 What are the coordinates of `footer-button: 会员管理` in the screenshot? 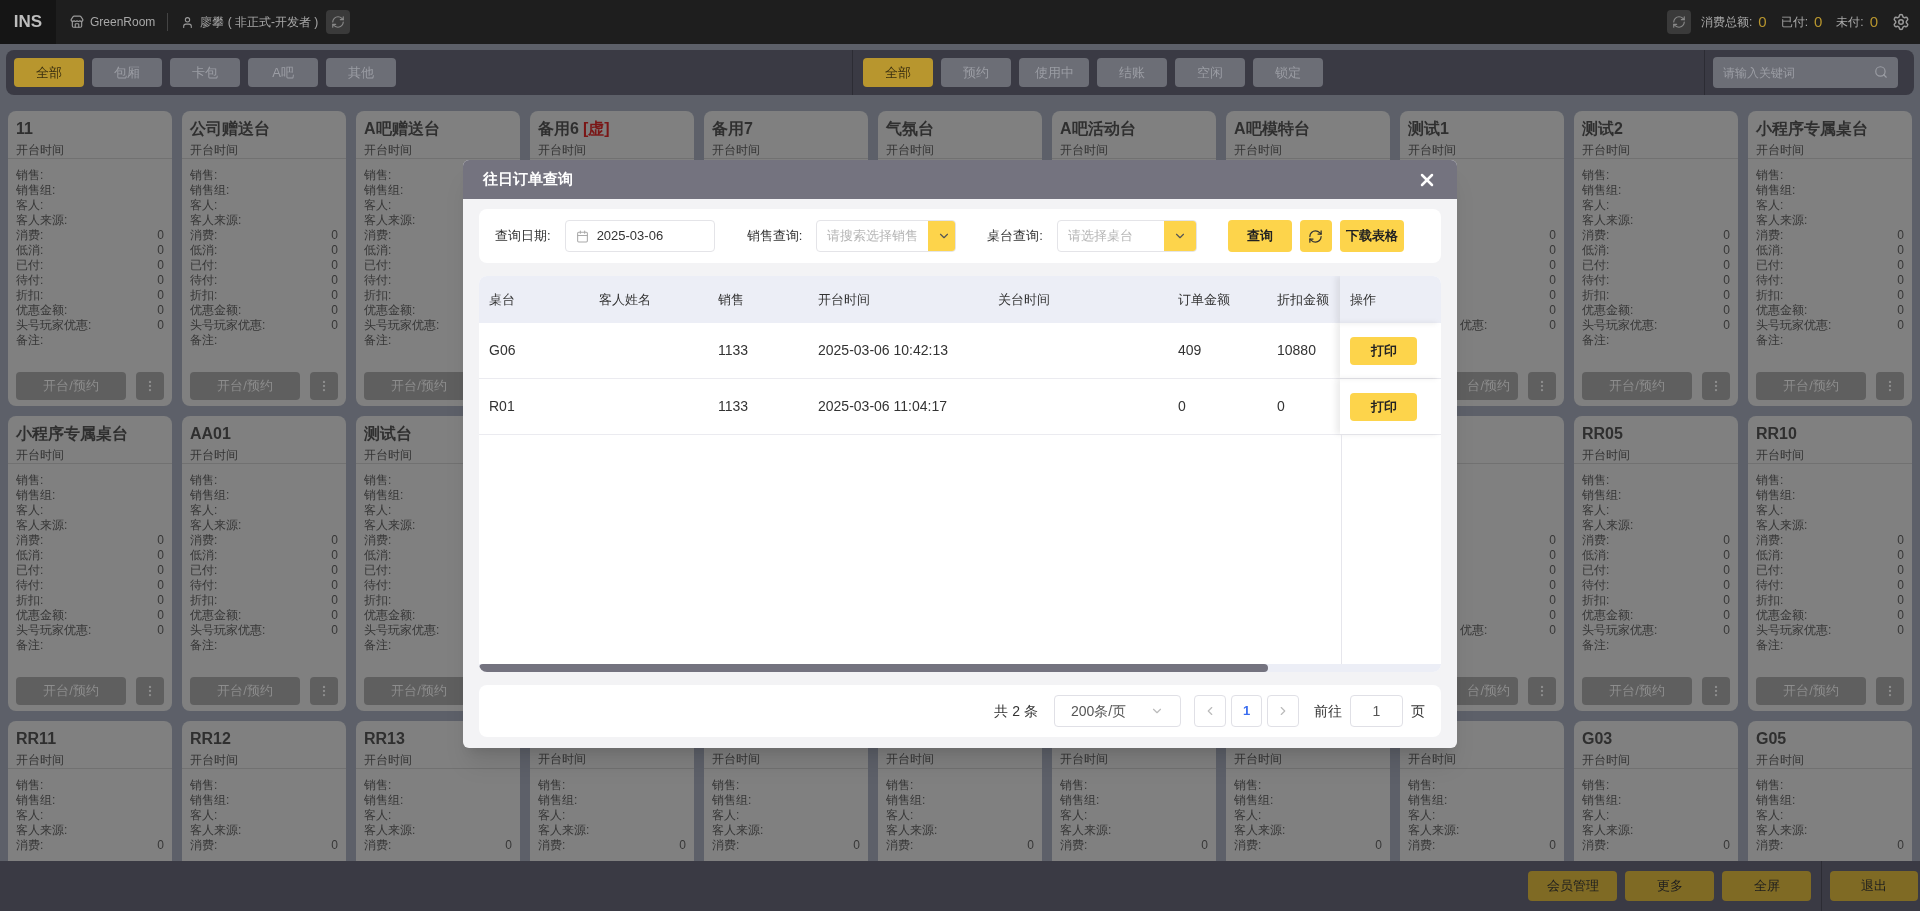 It's located at (1572, 886).